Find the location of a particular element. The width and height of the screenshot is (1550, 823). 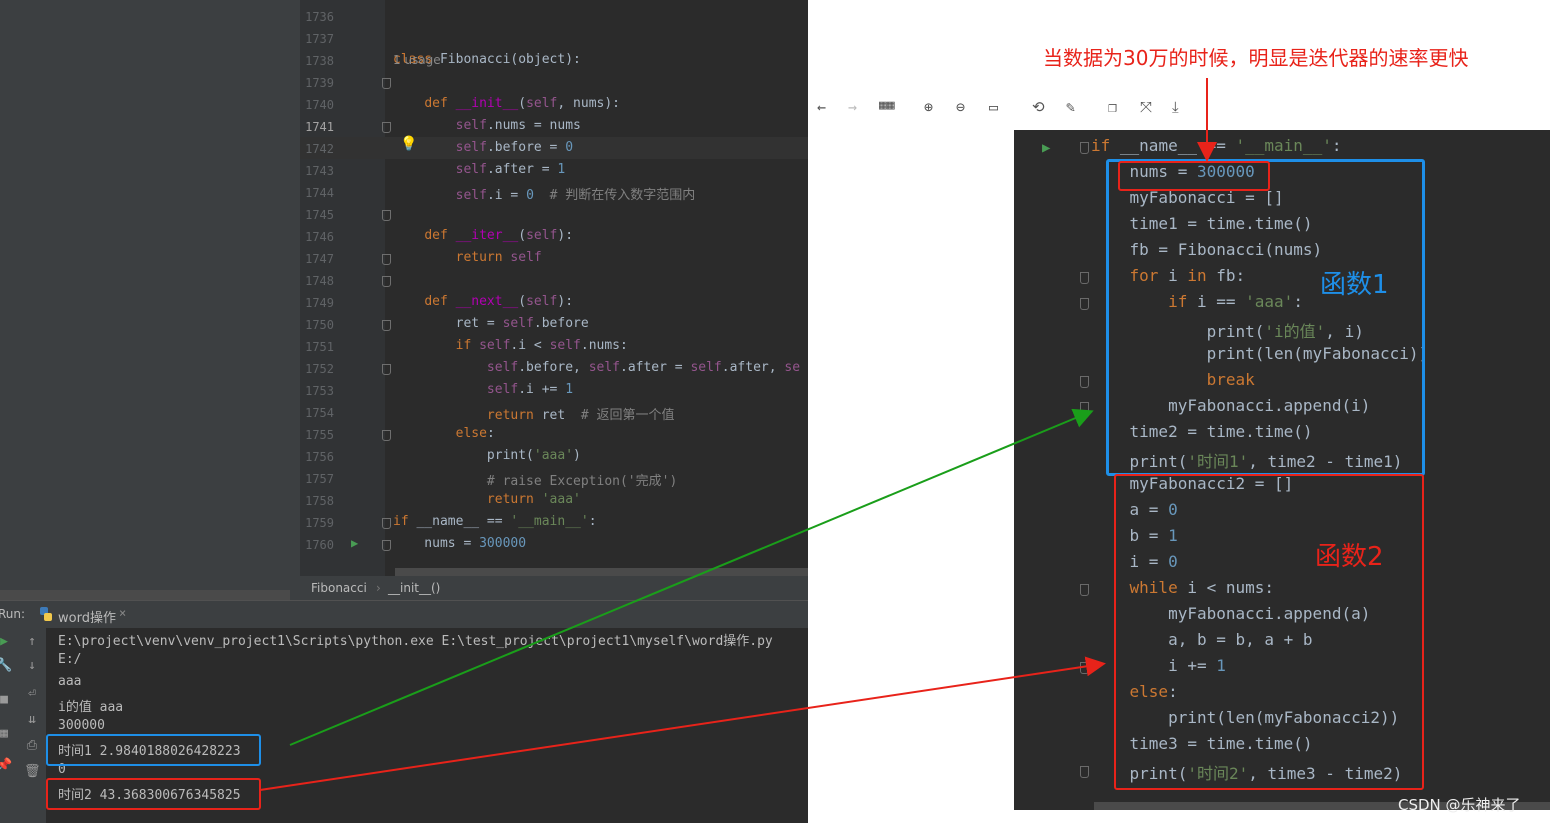

actual-size-icon: ▭ is located at coordinates (993, 107).